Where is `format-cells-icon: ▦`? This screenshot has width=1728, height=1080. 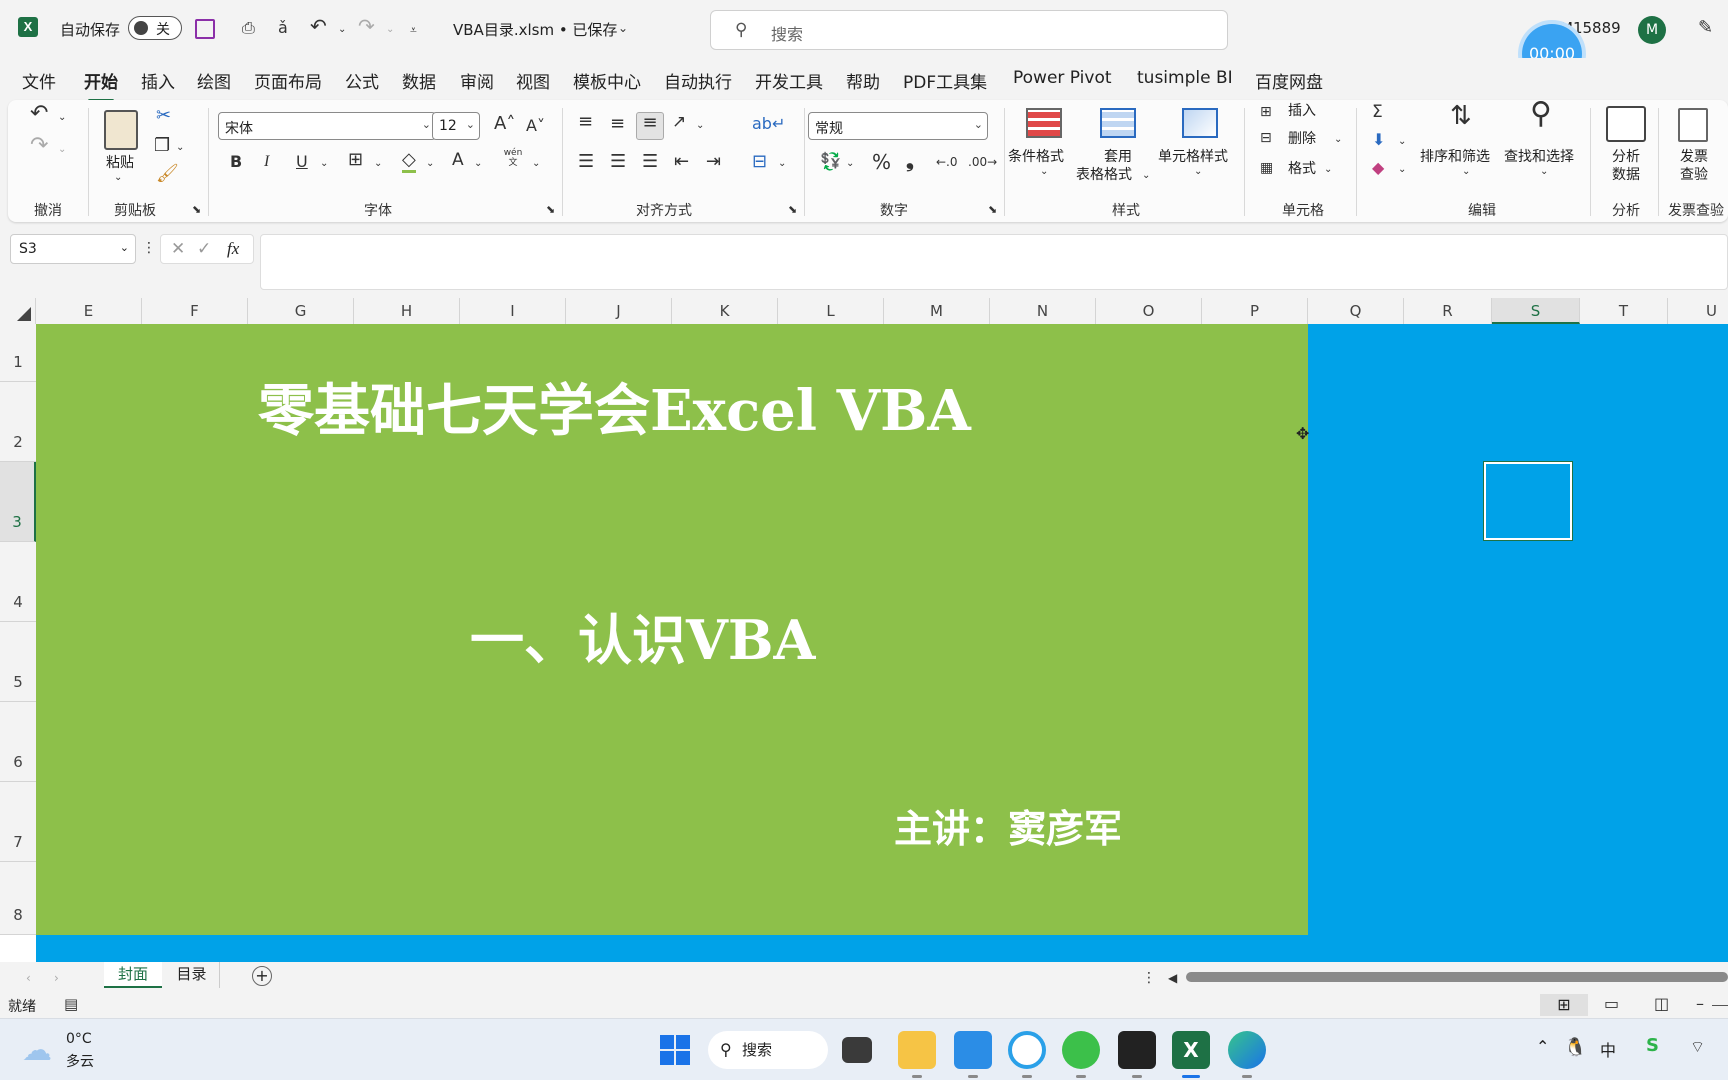
format-cells-icon: ▦ is located at coordinates (1266, 168).